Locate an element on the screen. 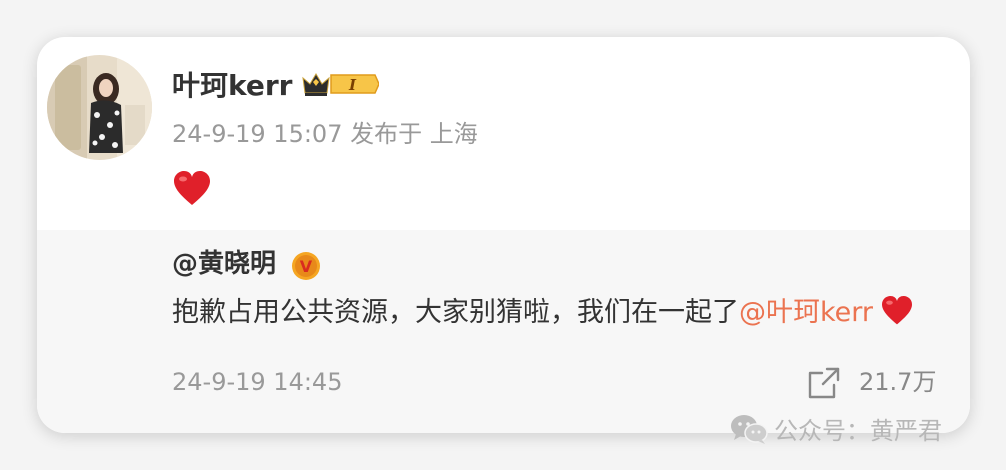 This screenshot has width=1006, height=470. mention-link: @叶珂kerr is located at coordinates (806, 312).